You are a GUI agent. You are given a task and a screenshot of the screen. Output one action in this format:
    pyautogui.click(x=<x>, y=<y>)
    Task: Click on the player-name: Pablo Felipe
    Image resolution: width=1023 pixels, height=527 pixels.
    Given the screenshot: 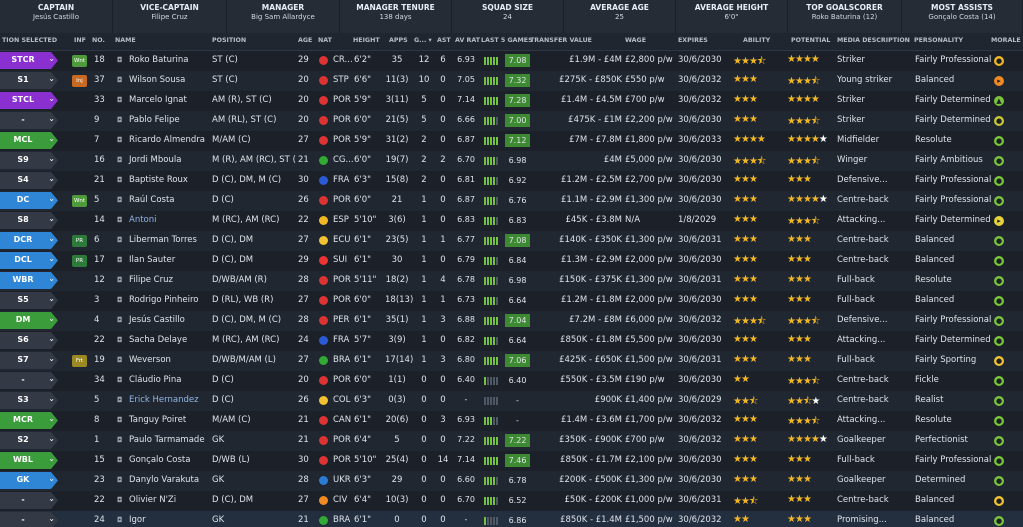 What is the action you would take?
    pyautogui.click(x=154, y=120)
    